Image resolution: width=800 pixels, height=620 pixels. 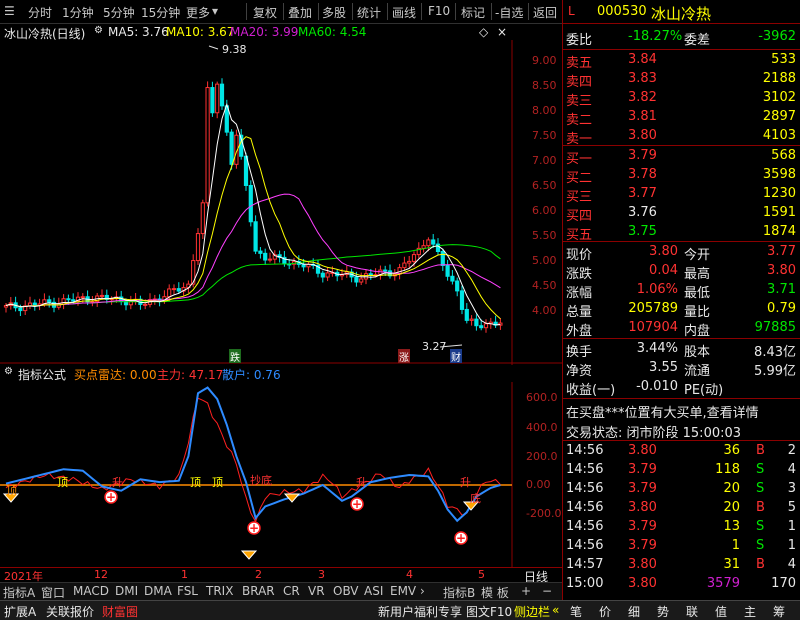 What do you see at coordinates (264, 32) in the screenshot?
I see `ma20-label: MA20: 3.99` at bounding box center [264, 32].